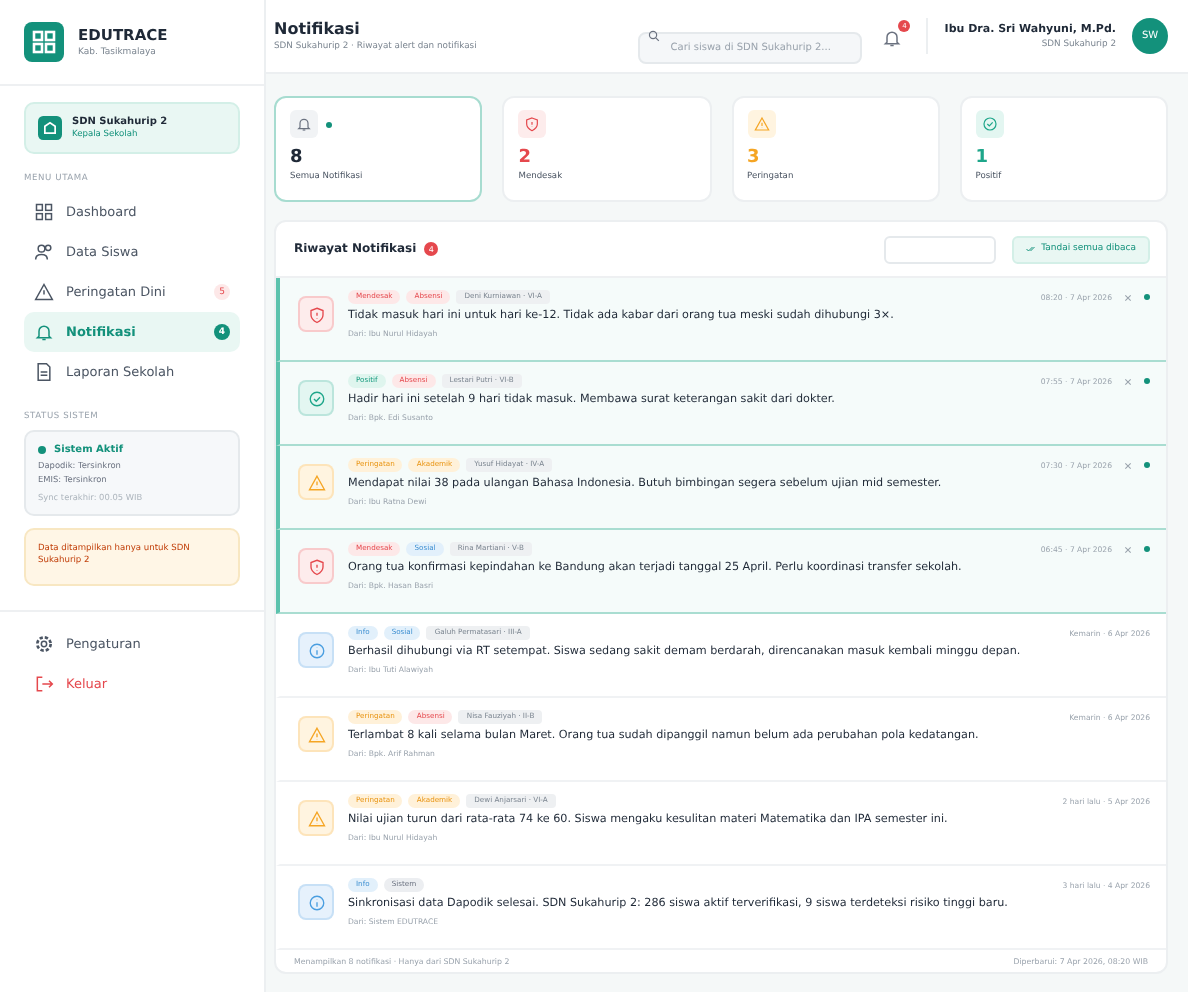 This screenshot has height=992, width=1188. Describe the element at coordinates (526, 158) in the screenshot. I see `stat-value: 2` at that location.